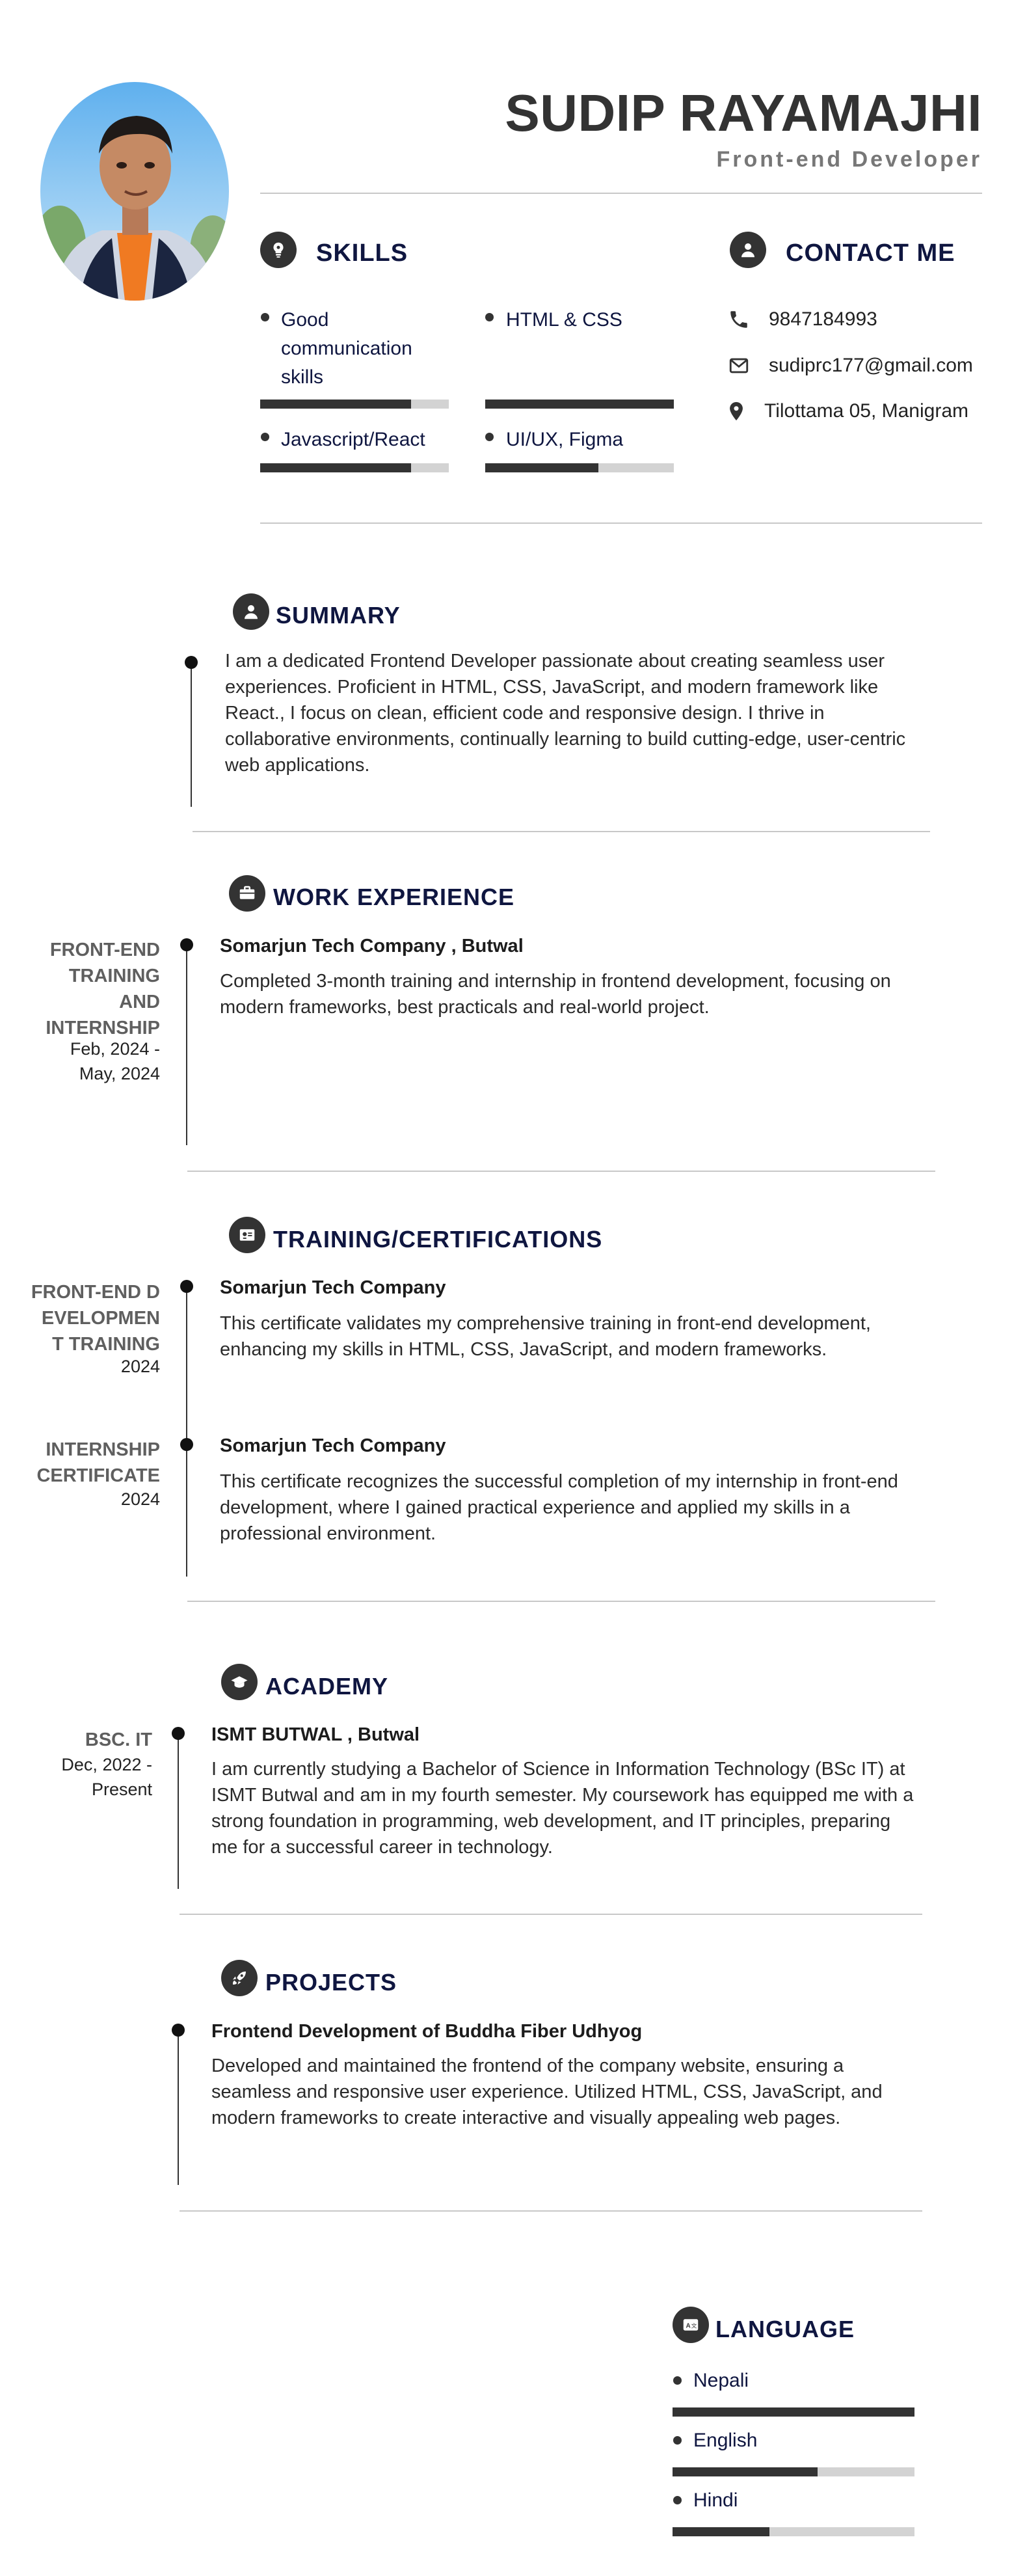 This screenshot has width=1014, height=2576. What do you see at coordinates (338, 616) in the screenshot?
I see `summary-title: SUMMARY` at bounding box center [338, 616].